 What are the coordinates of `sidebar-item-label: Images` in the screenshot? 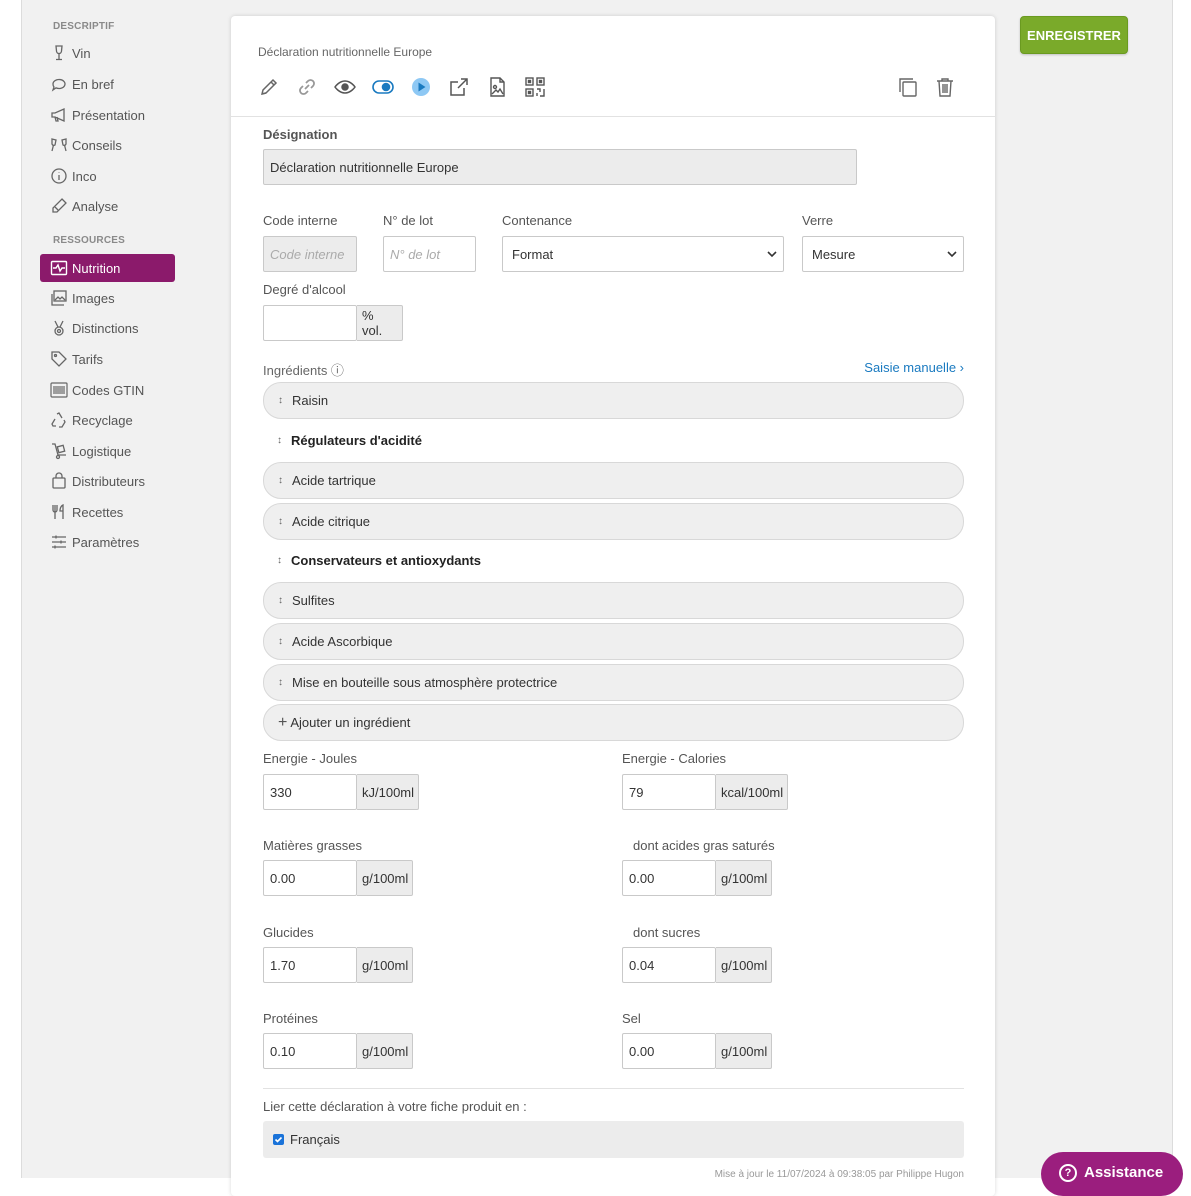 It's located at (93, 298).